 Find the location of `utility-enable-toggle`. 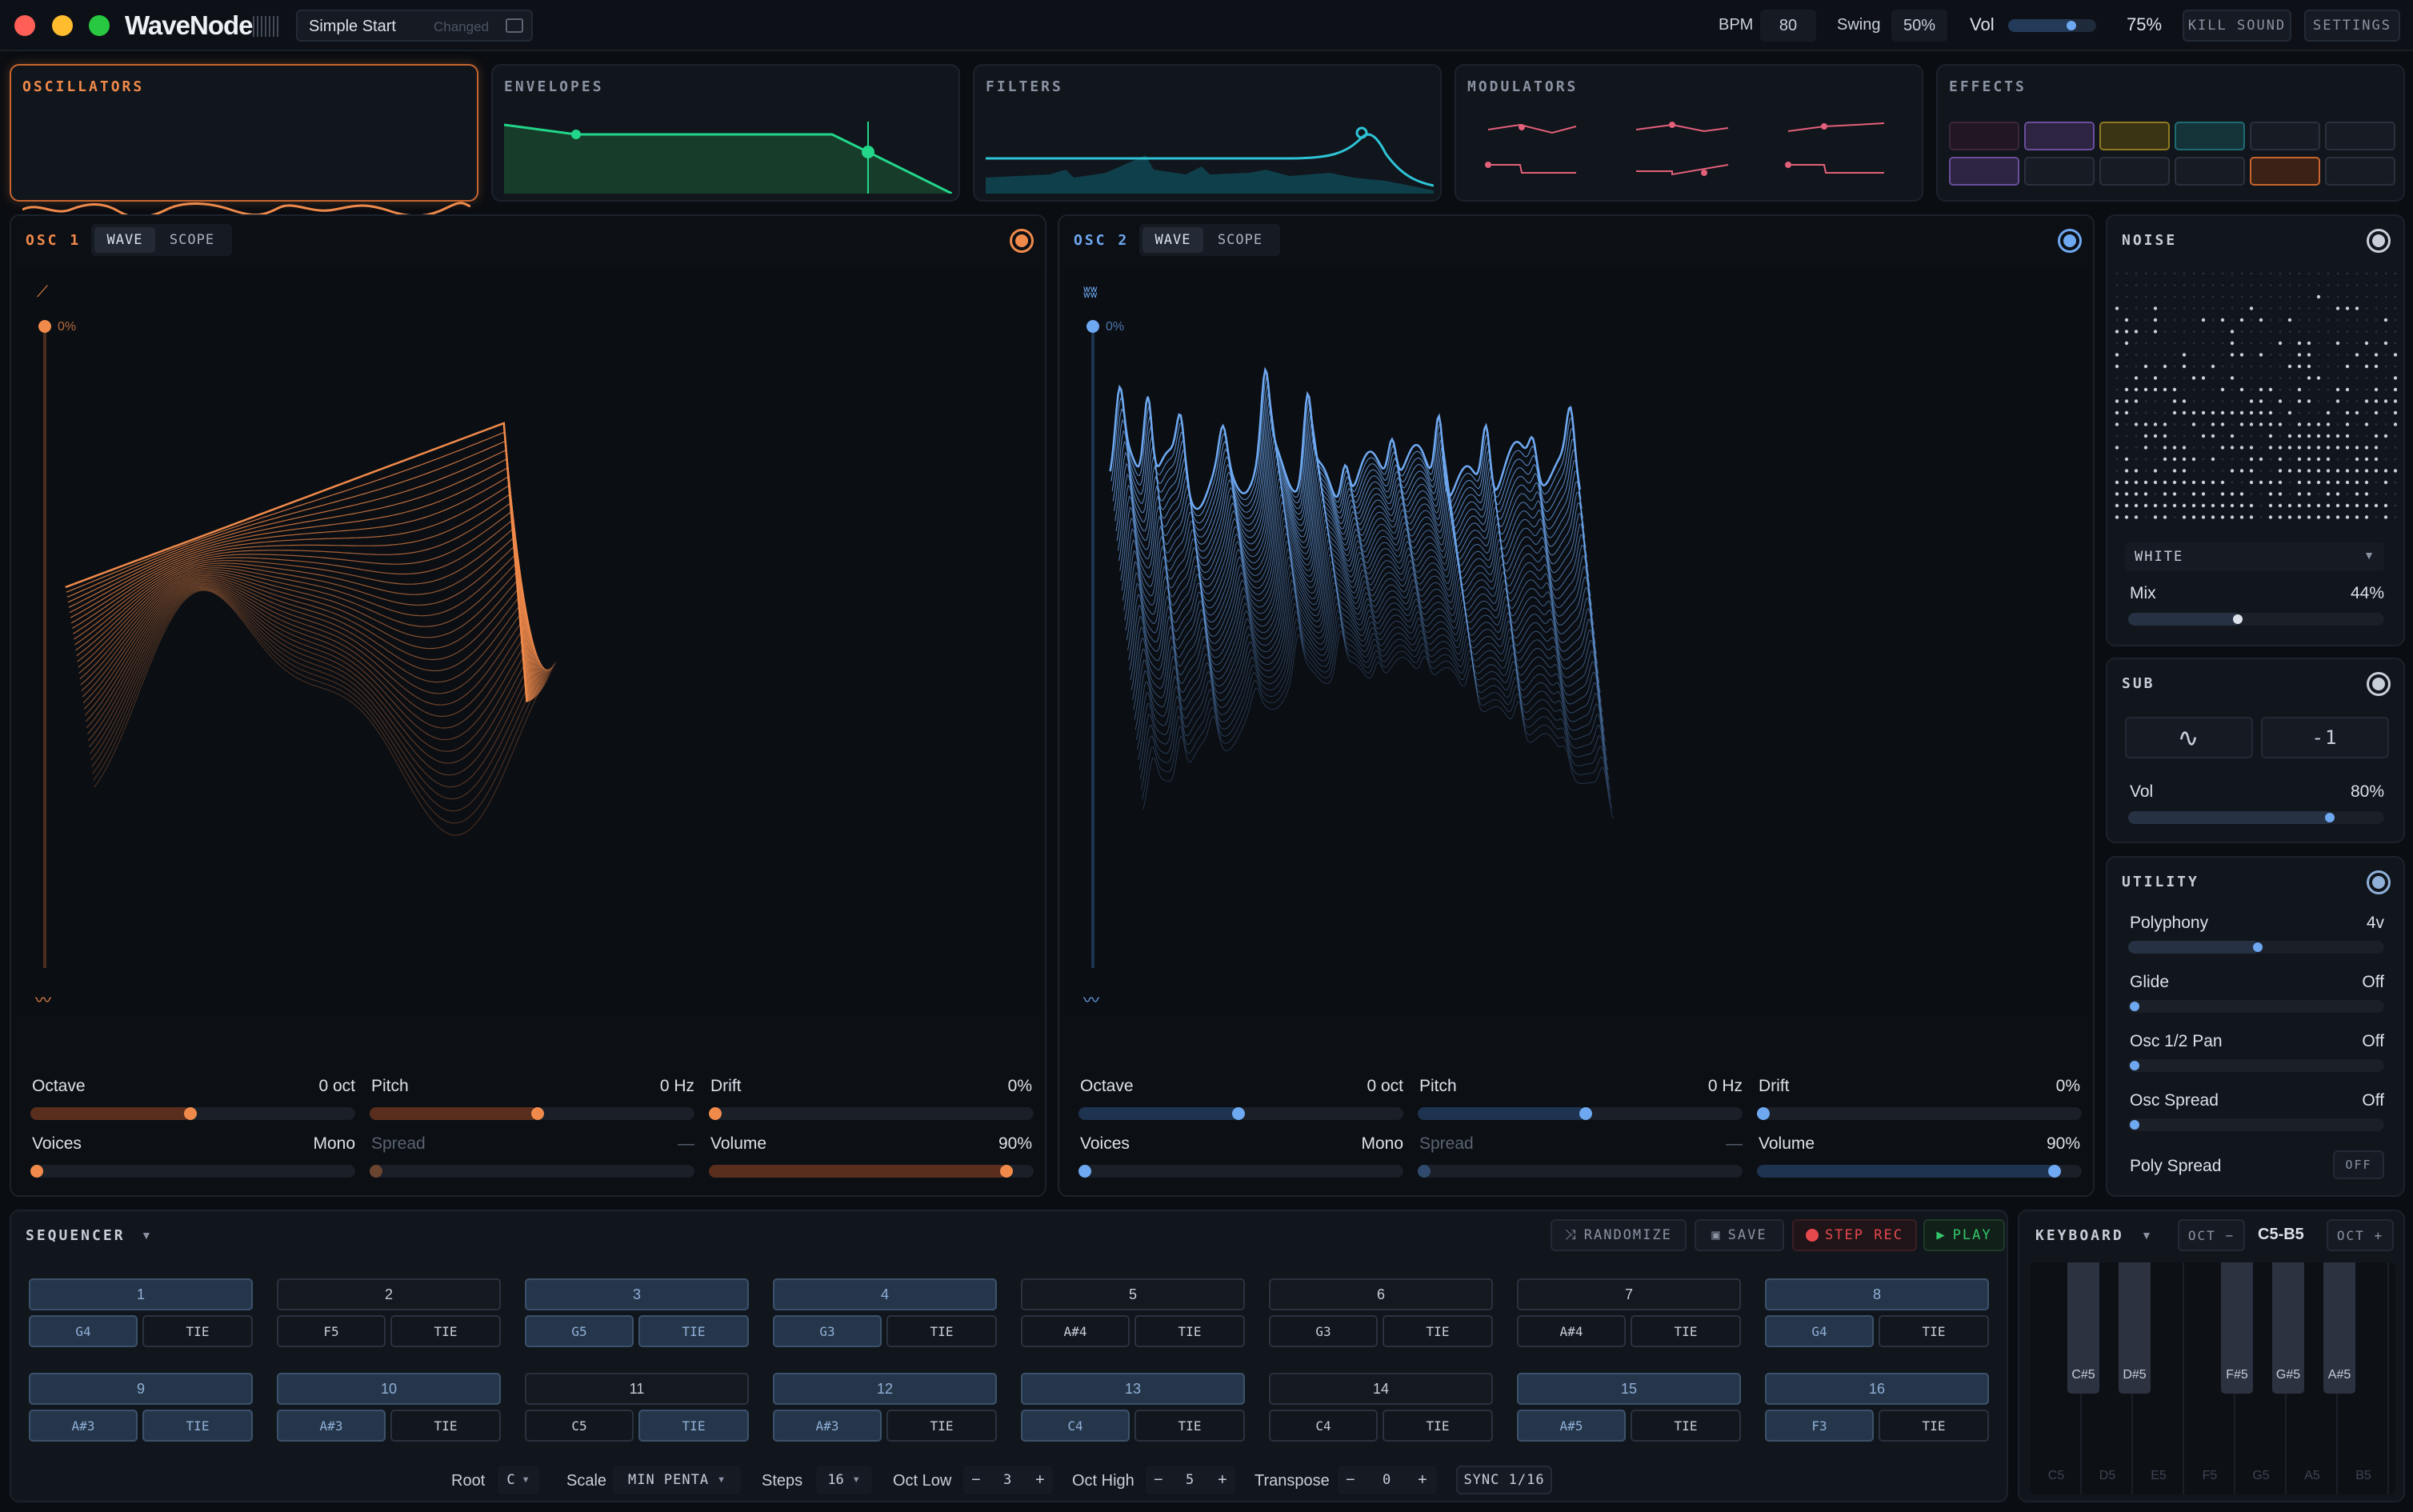

utility-enable-toggle is located at coordinates (2379, 882).